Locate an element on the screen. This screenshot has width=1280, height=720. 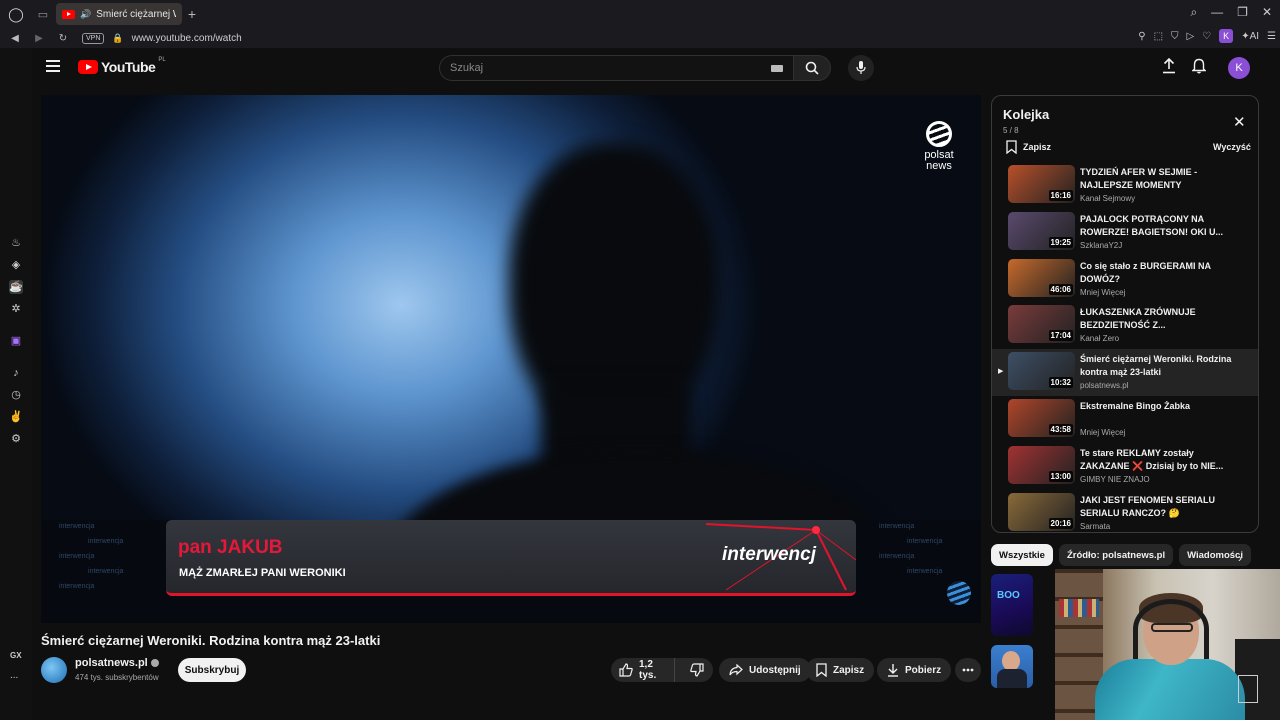
gx-cleaner-icon: ✲ is located at coordinates (16, 309).